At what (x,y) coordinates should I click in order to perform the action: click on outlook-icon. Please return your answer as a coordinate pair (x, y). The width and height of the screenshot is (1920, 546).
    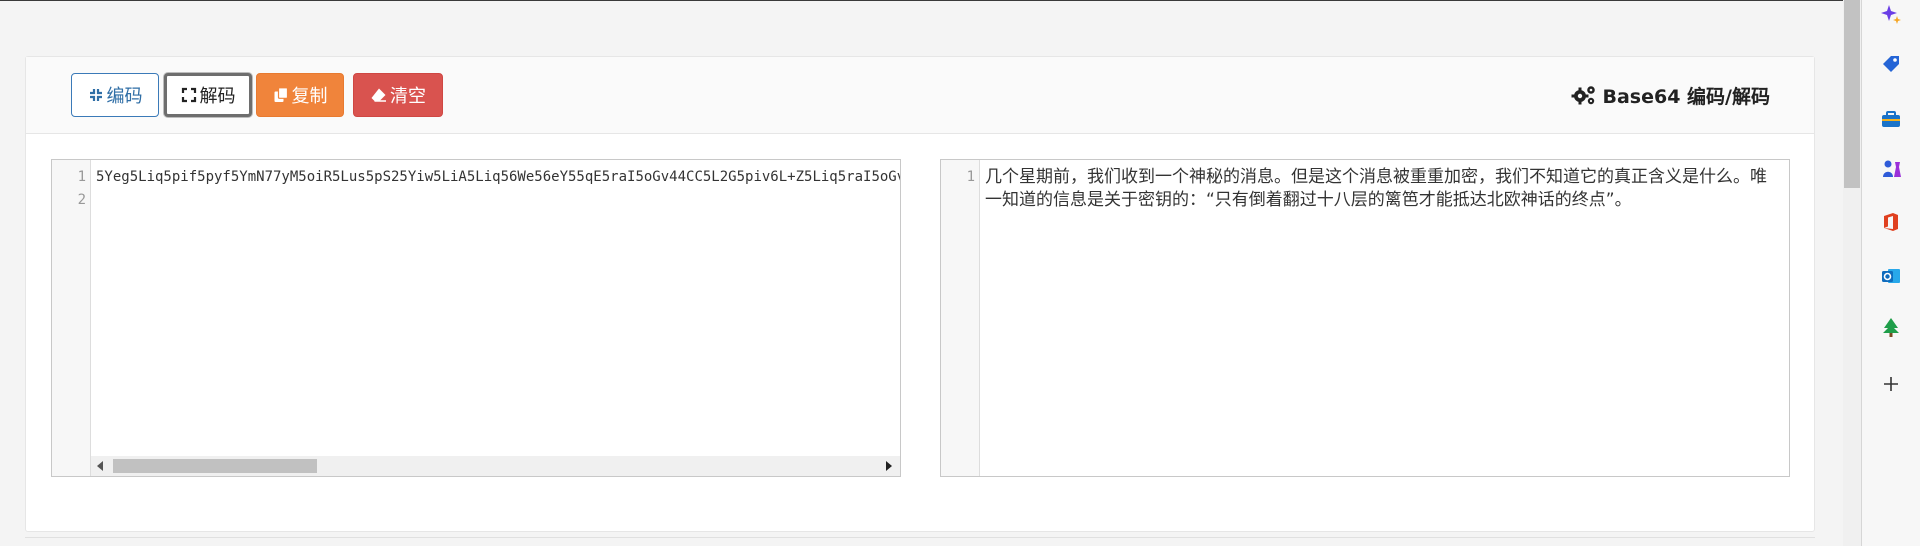
    Looking at the image, I should click on (1891, 276).